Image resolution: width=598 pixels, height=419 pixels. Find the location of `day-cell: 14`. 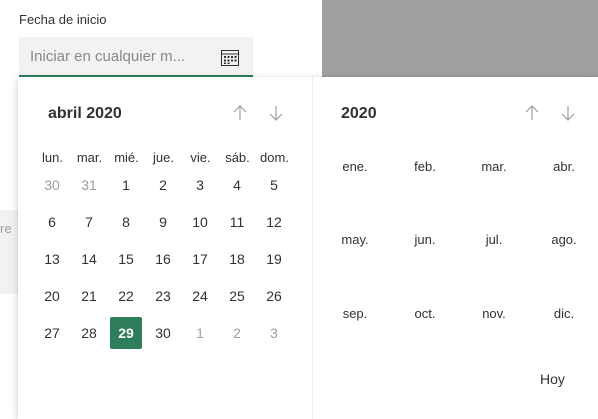

day-cell: 14 is located at coordinates (89, 259).